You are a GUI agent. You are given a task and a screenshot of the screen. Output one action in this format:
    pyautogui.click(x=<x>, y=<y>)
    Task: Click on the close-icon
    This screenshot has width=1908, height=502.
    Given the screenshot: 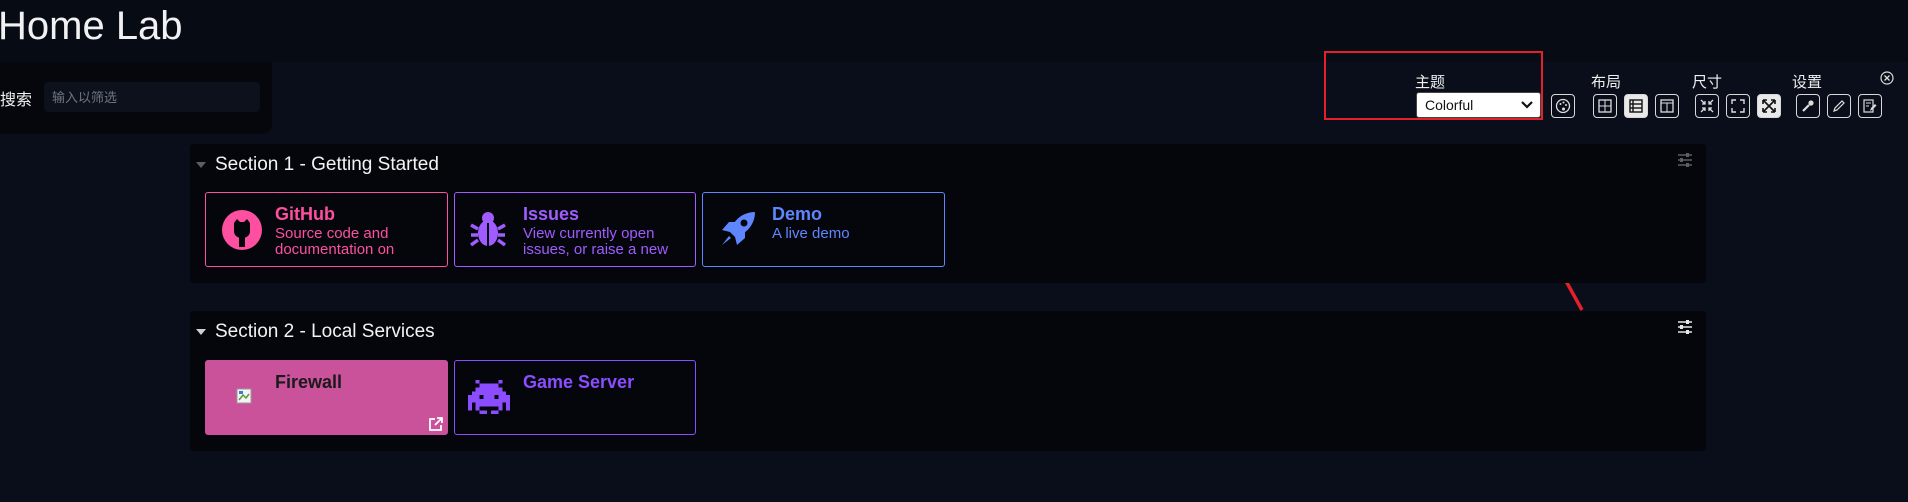 What is the action you would take?
    pyautogui.click(x=1887, y=78)
    